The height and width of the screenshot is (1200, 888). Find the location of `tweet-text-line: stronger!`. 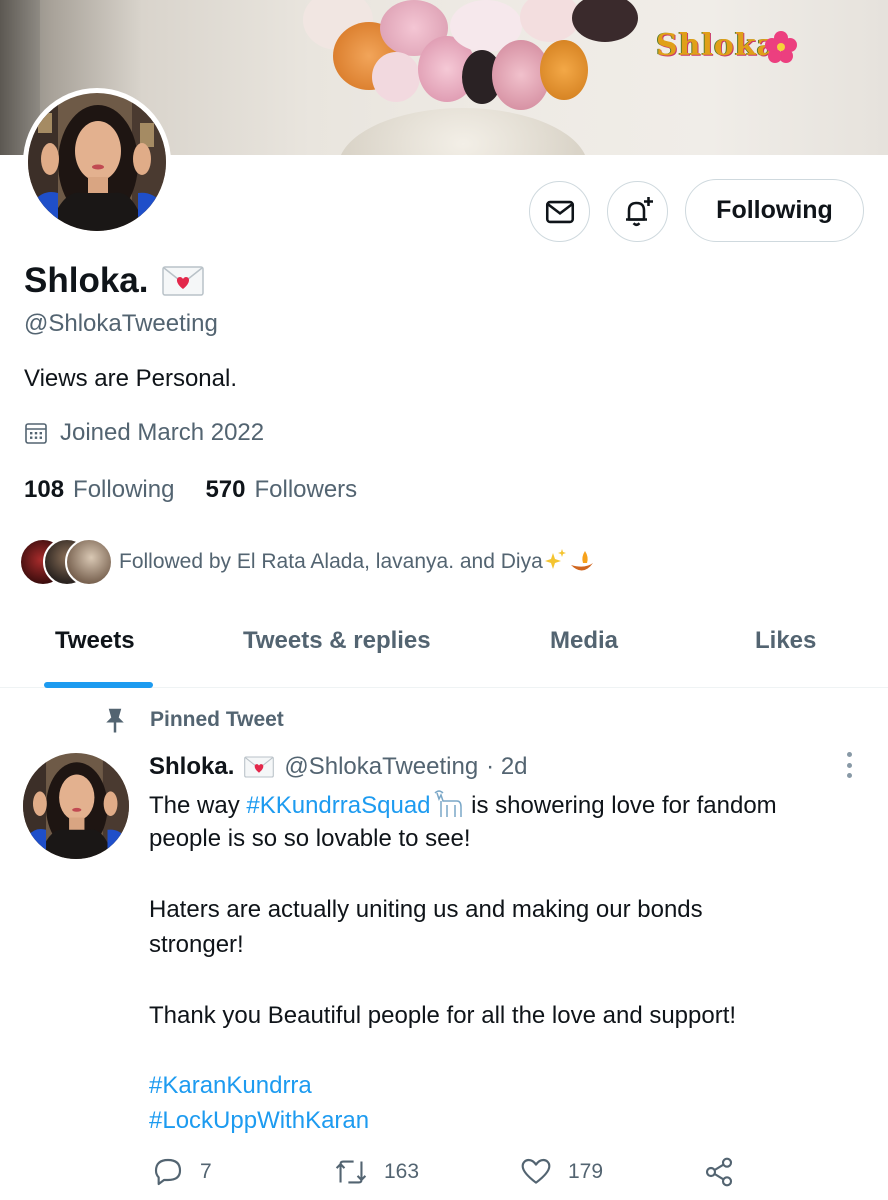

tweet-text-line: stronger! is located at coordinates (196, 944).